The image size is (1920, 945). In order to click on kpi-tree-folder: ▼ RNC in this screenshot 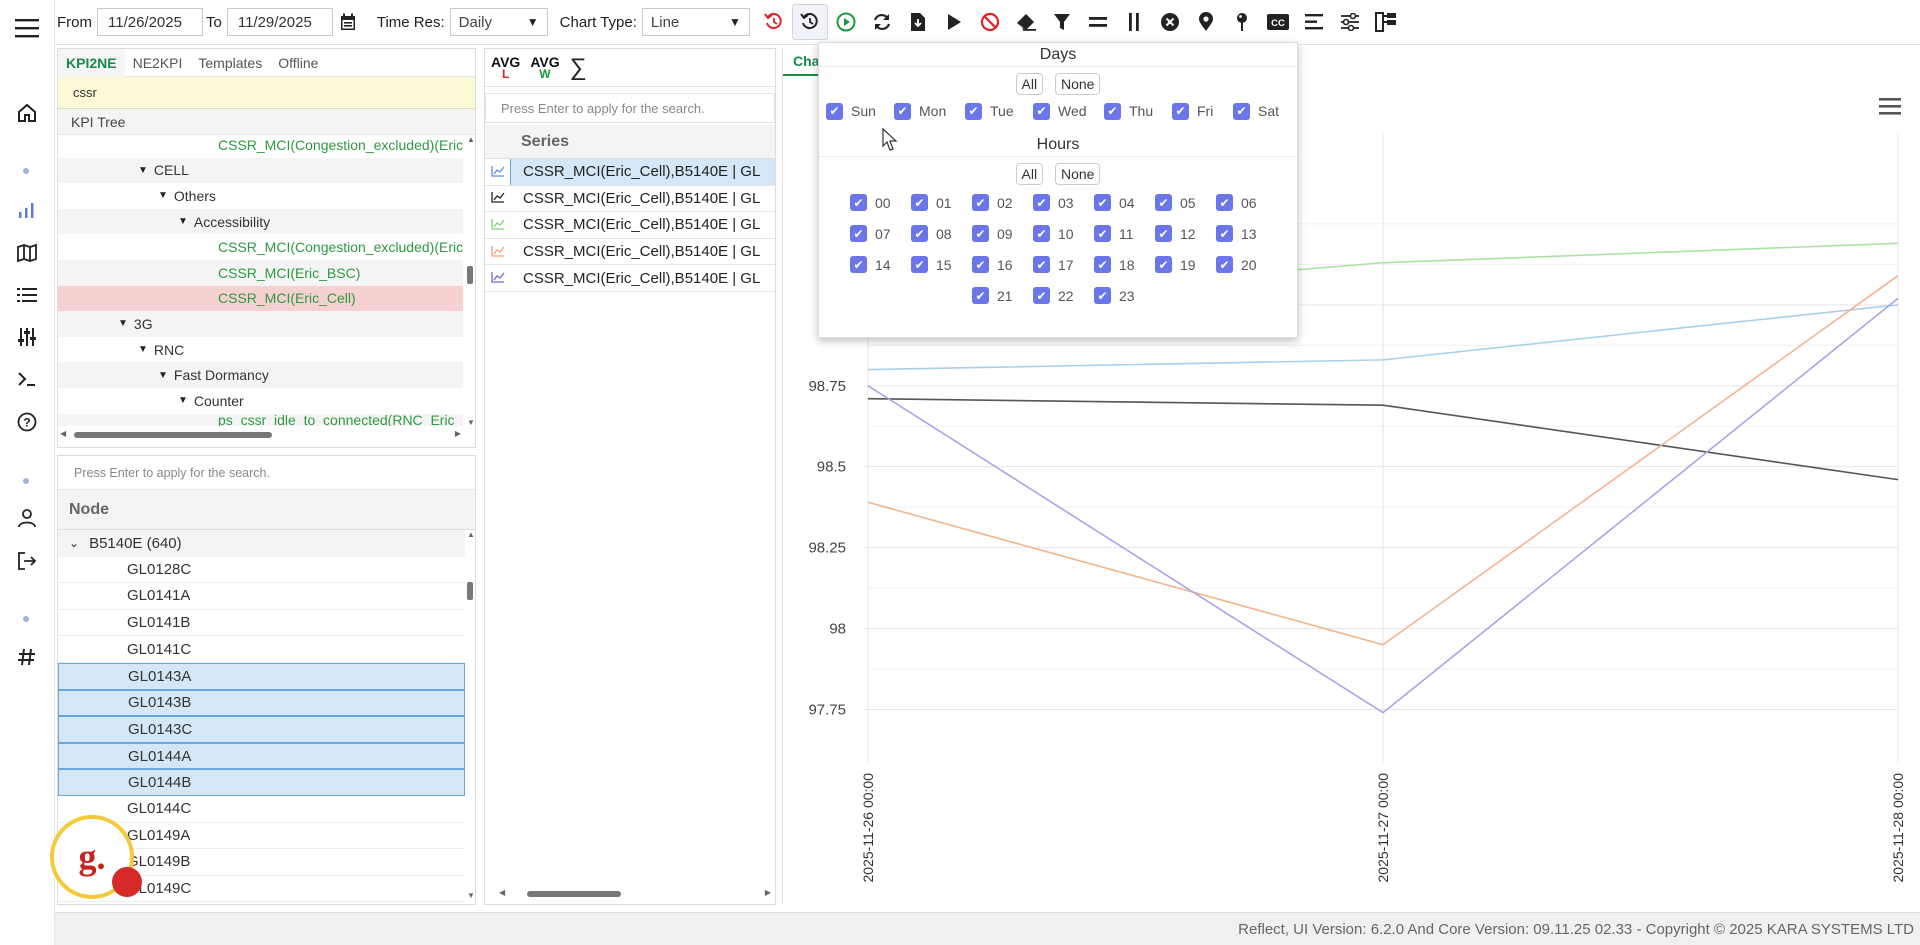, I will do `click(260, 350)`.